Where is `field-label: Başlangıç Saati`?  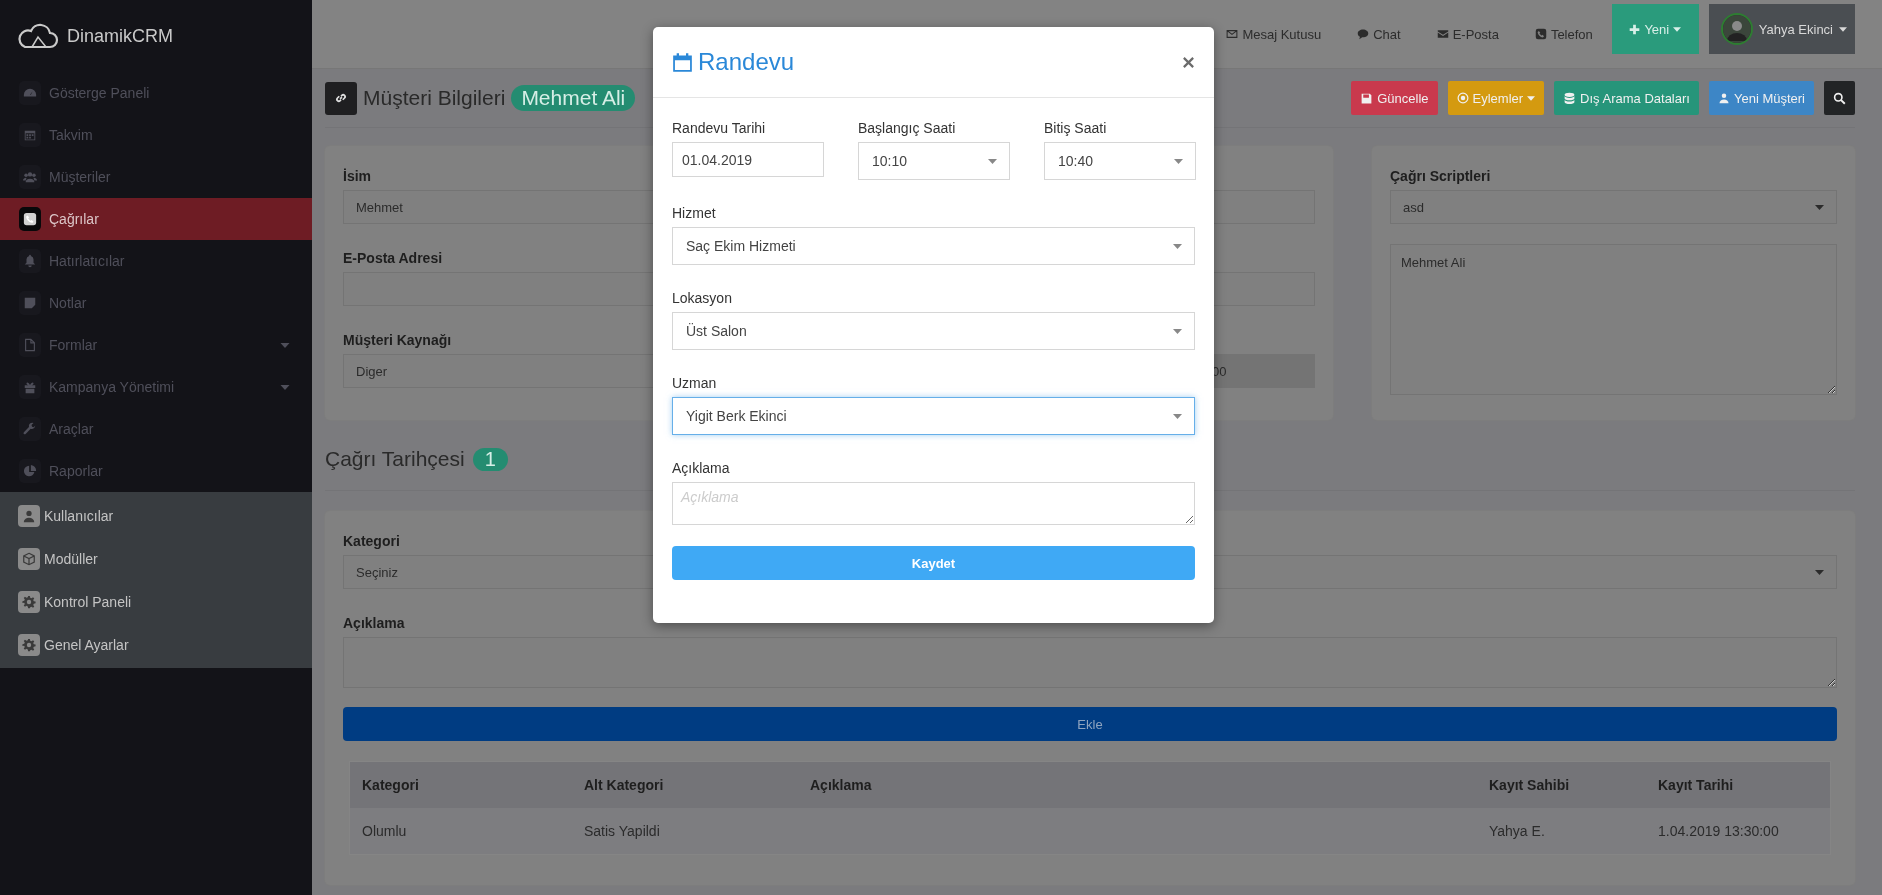 field-label: Başlangıç Saati is located at coordinates (907, 127).